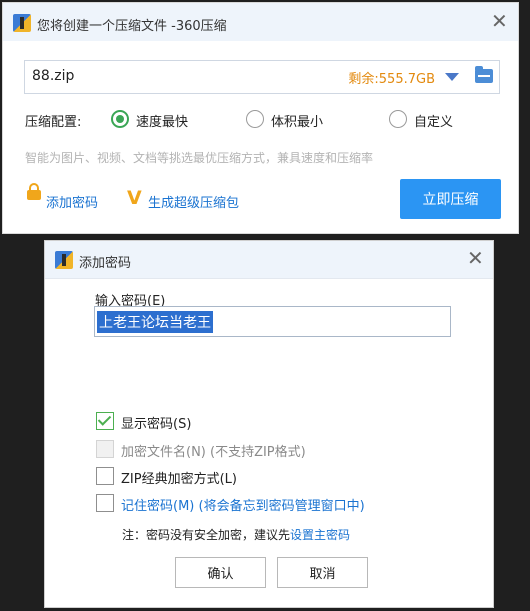  What do you see at coordinates (34, 191) in the screenshot?
I see `lock-icon` at bounding box center [34, 191].